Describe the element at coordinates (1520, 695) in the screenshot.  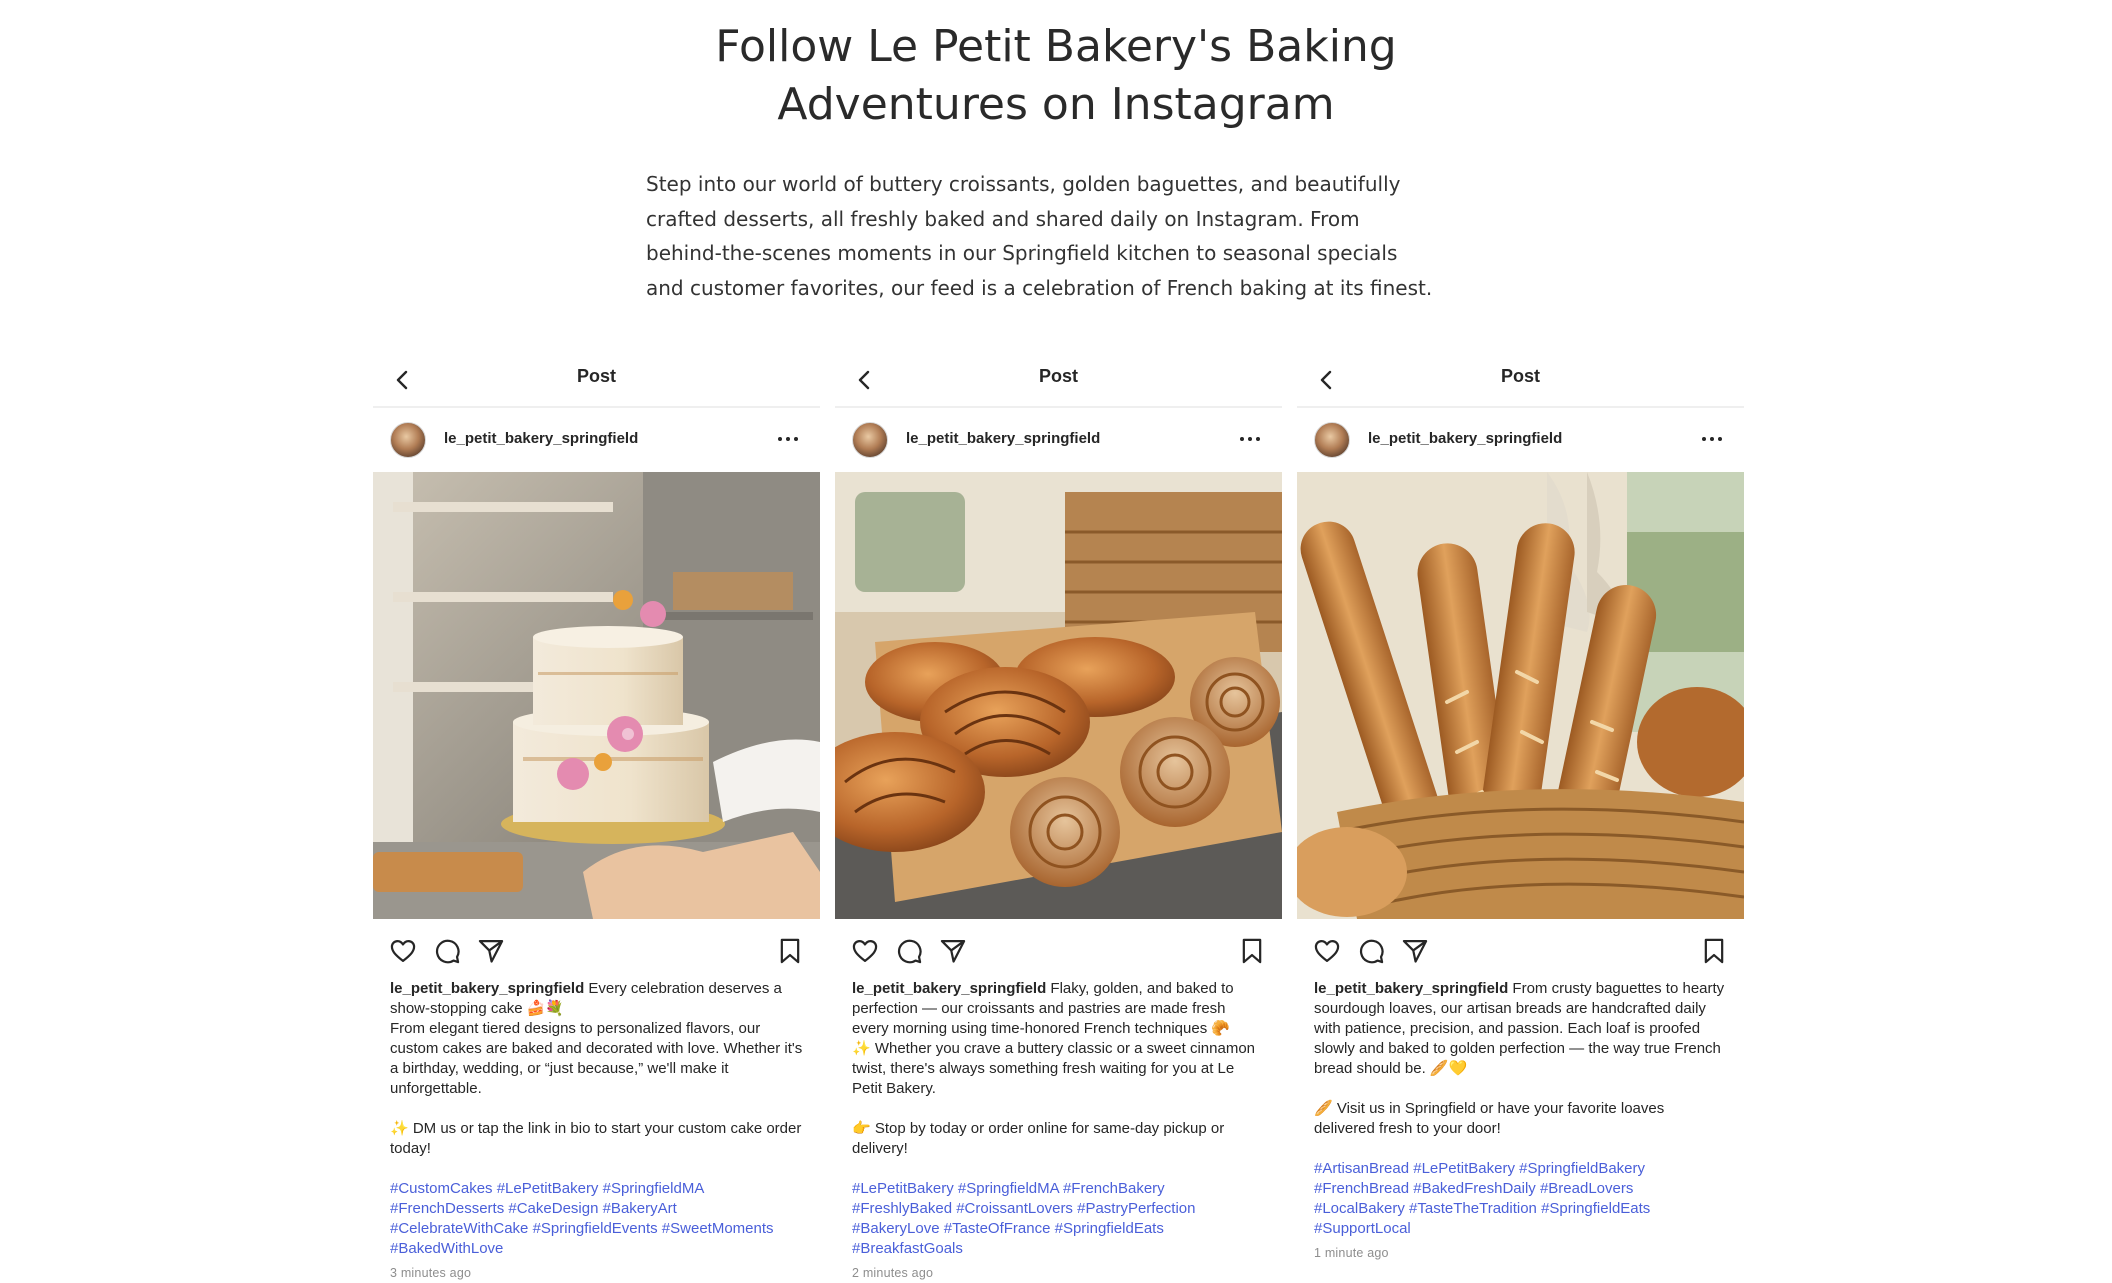
I see `post-photo-breads` at that location.